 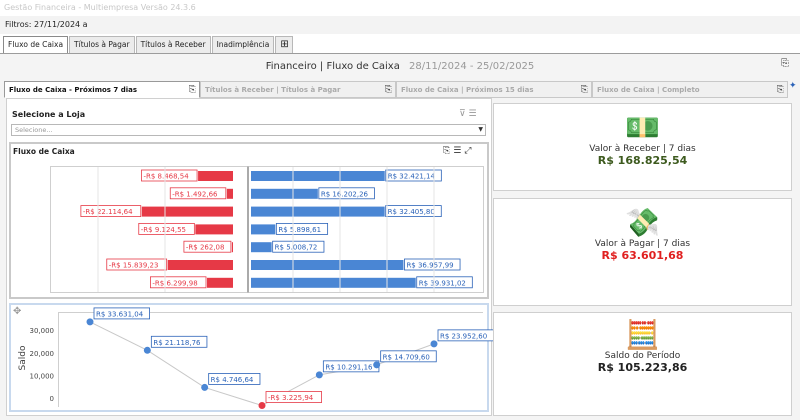 I want to click on card-value: R$ 63.601,68, so click(x=642, y=255).